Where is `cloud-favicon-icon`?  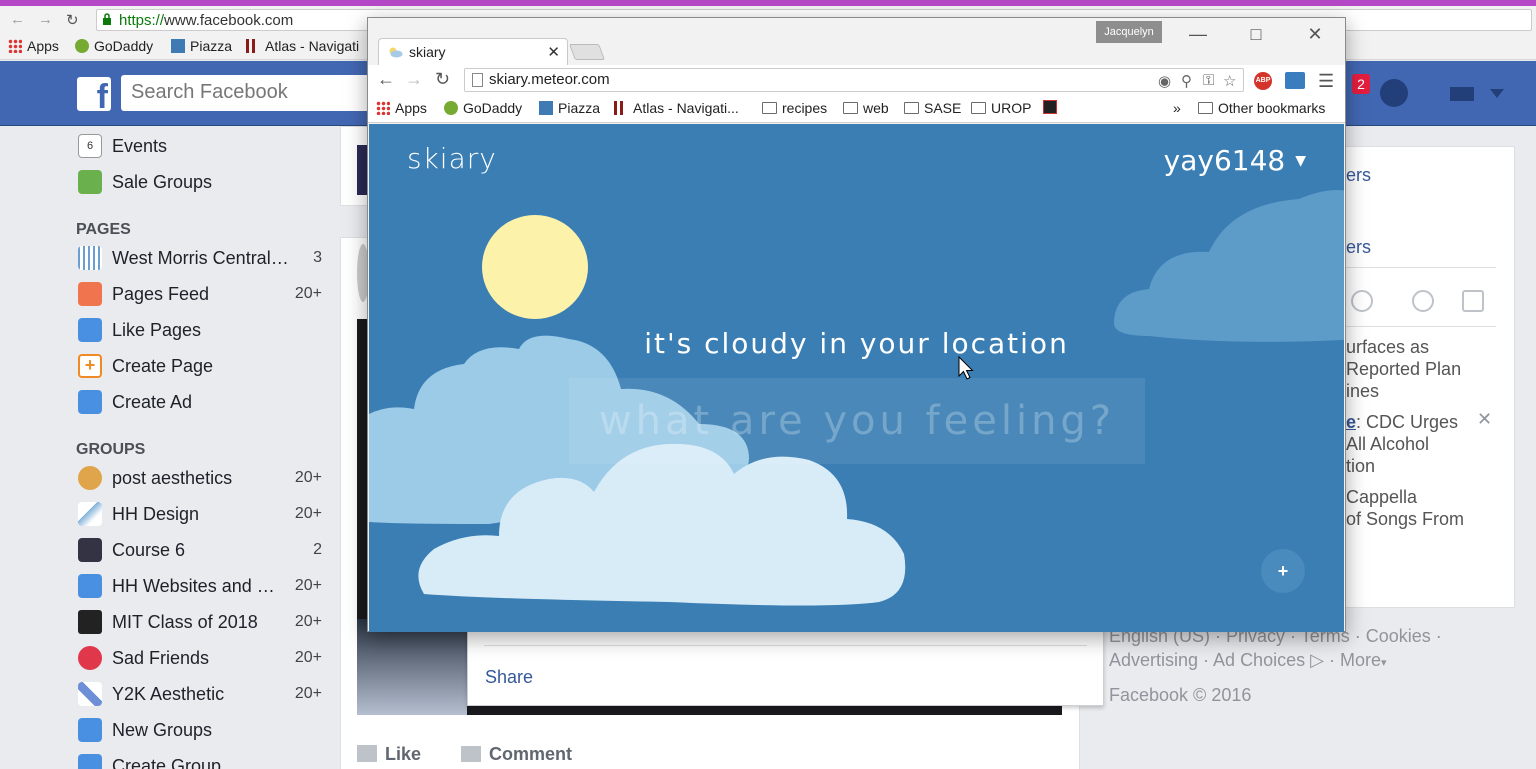
cloud-favicon-icon is located at coordinates (396, 52).